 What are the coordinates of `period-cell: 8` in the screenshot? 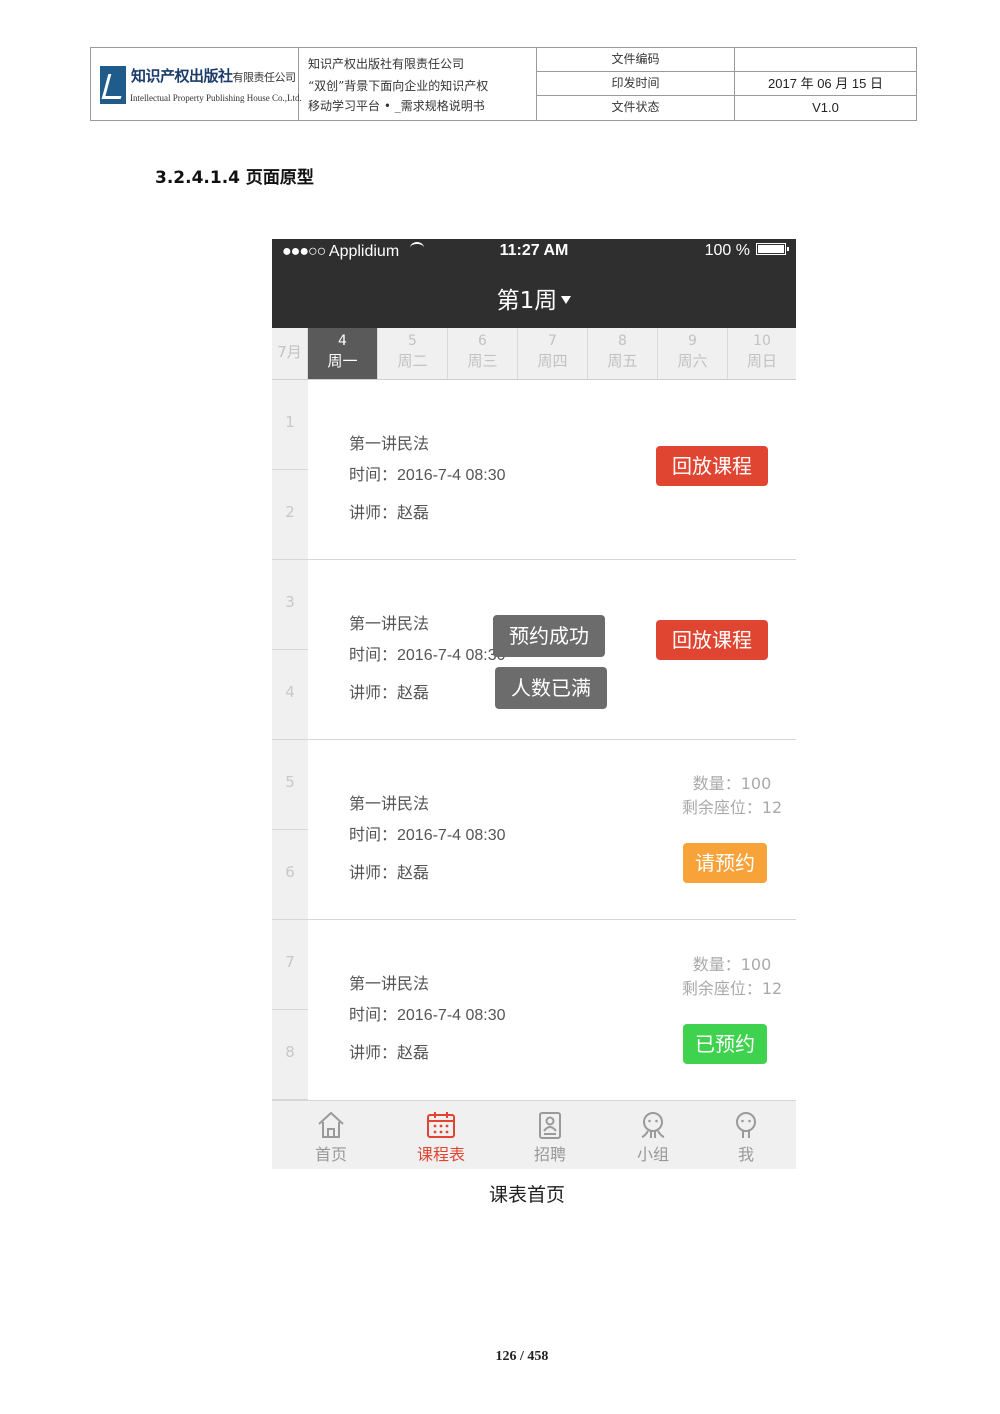 It's located at (290, 1055).